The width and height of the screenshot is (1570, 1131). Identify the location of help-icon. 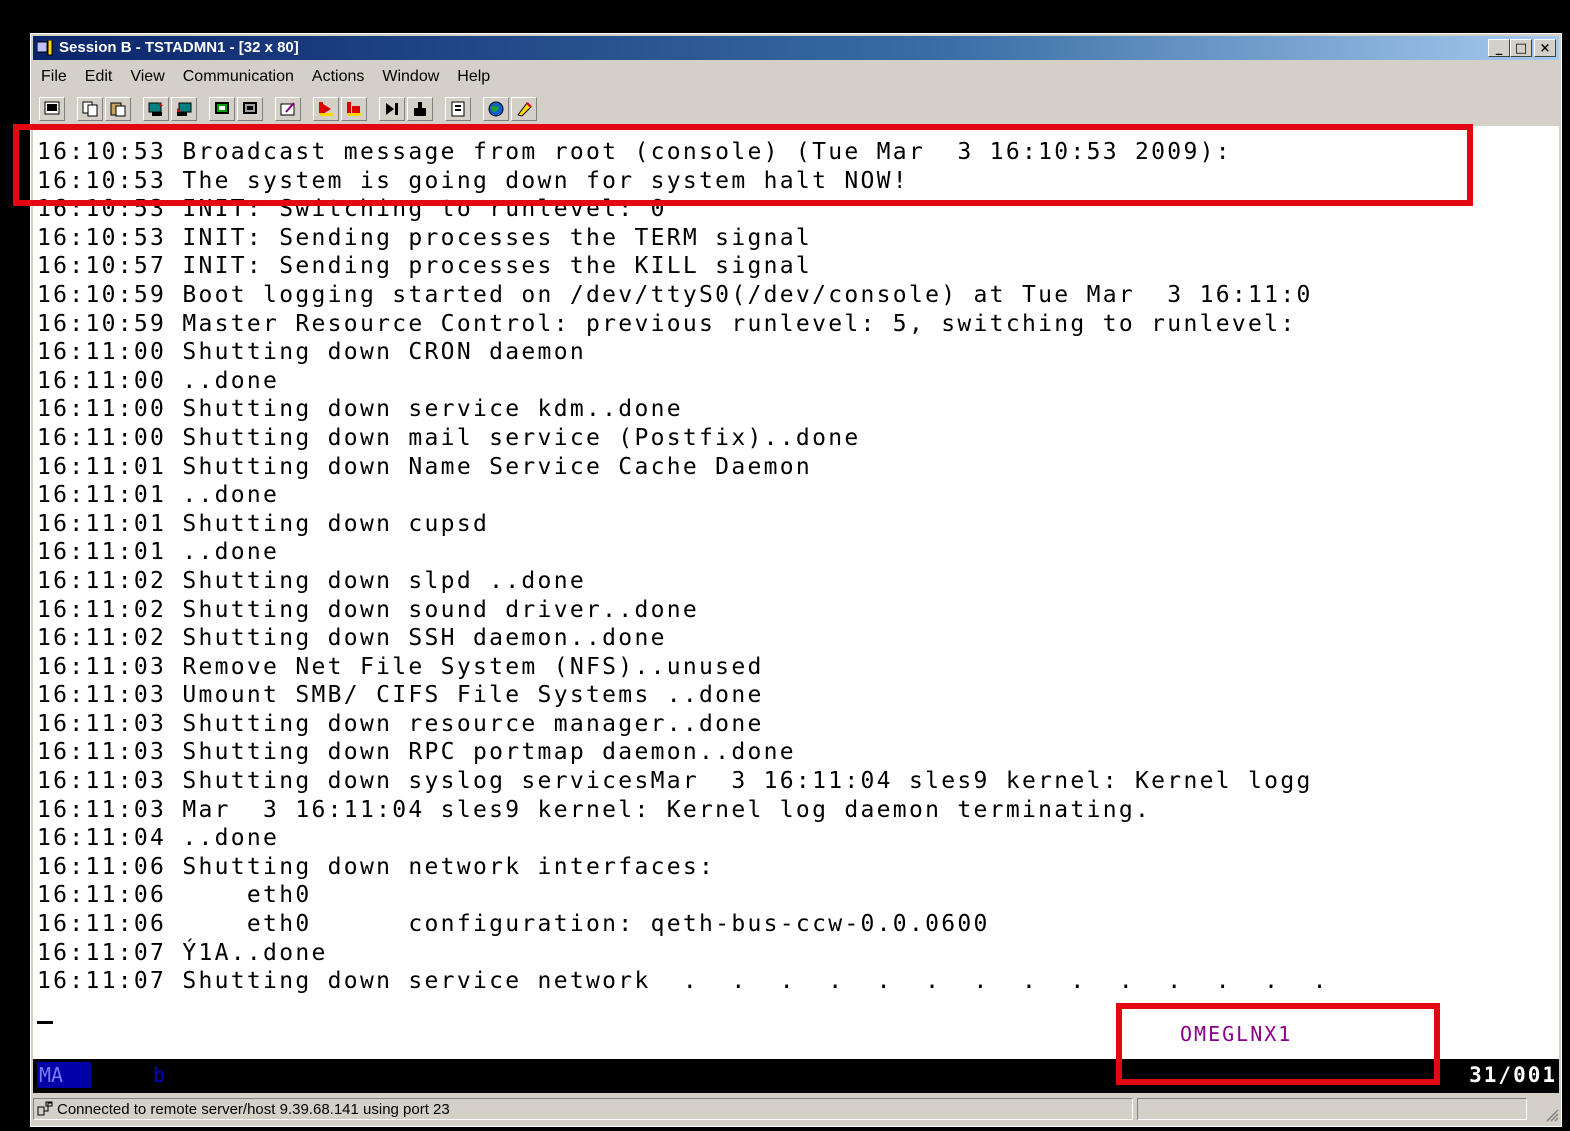
(524, 109).